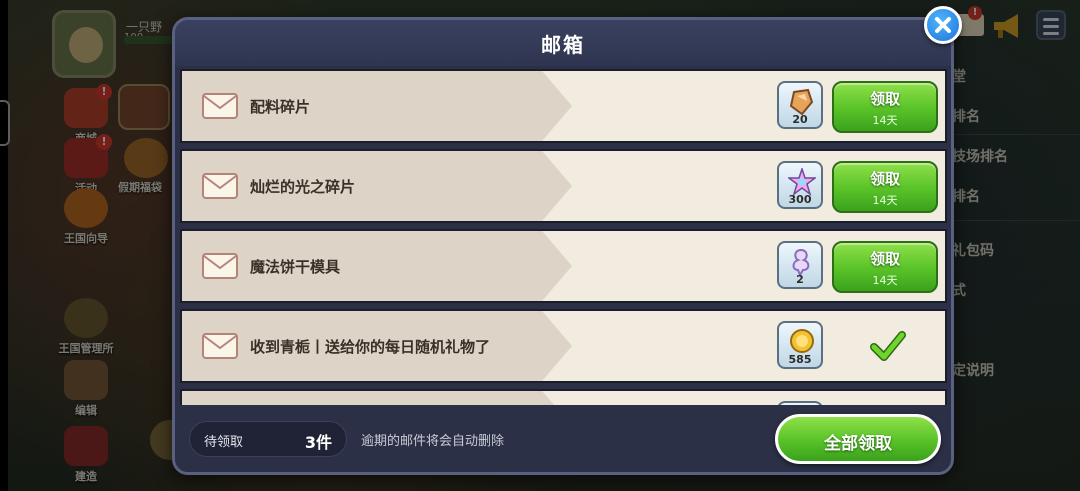 The image size is (1080, 491). I want to click on mail-row, so click(563, 397).